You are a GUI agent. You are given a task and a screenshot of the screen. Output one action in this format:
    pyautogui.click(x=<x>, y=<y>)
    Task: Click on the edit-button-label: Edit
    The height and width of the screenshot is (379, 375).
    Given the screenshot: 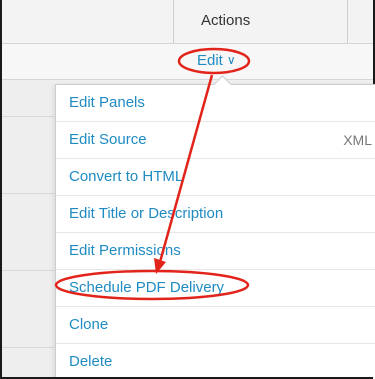 What is the action you would take?
    pyautogui.click(x=210, y=60)
    